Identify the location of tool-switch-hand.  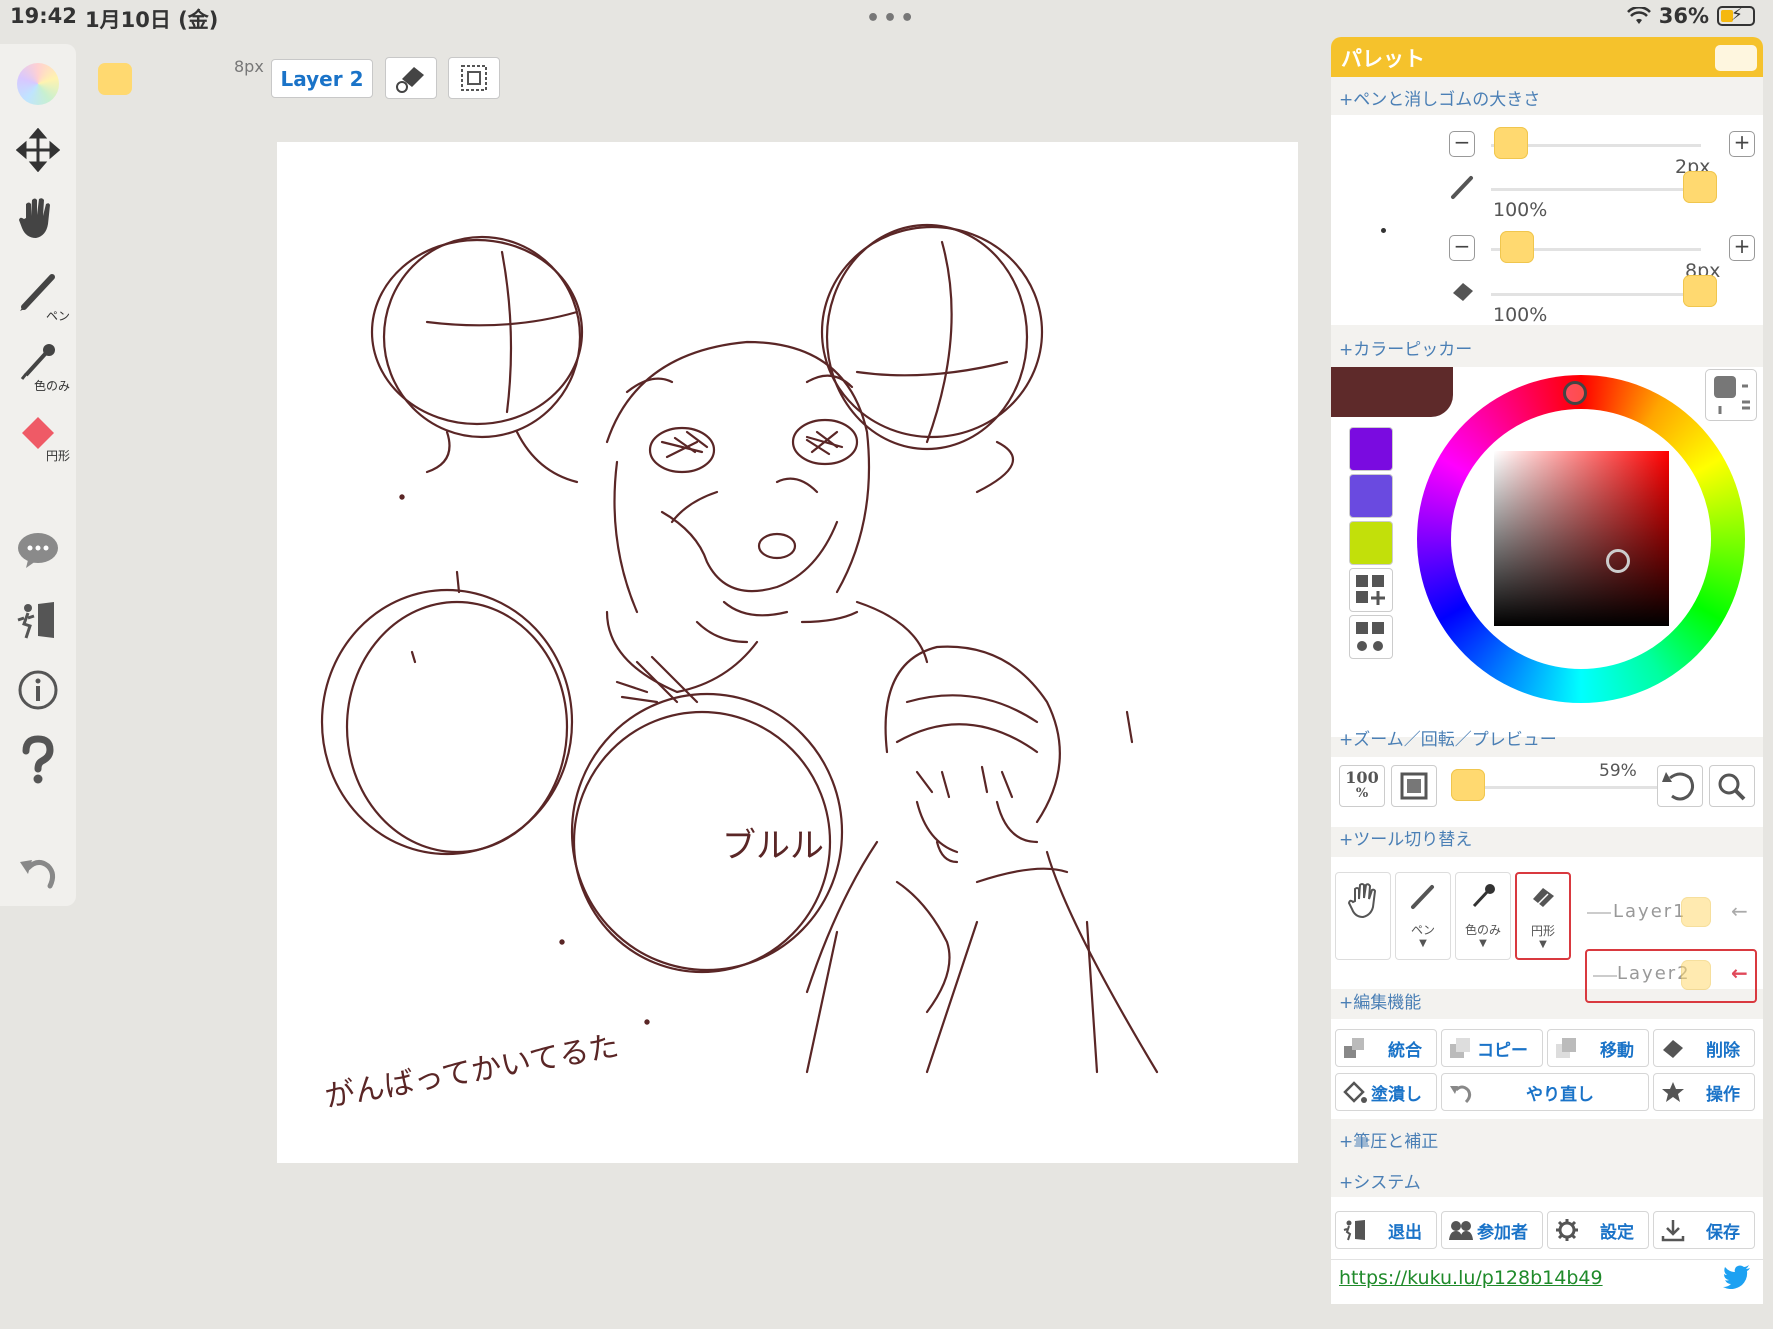
(1363, 916).